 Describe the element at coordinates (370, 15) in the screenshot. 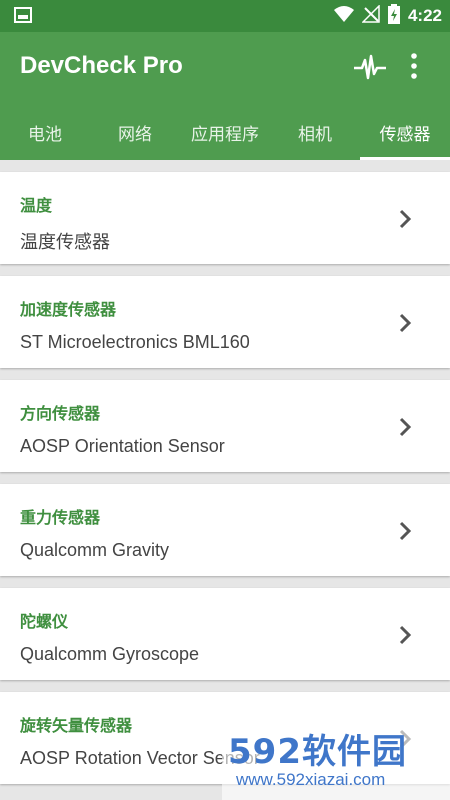

I see `no-signal-icon` at that location.